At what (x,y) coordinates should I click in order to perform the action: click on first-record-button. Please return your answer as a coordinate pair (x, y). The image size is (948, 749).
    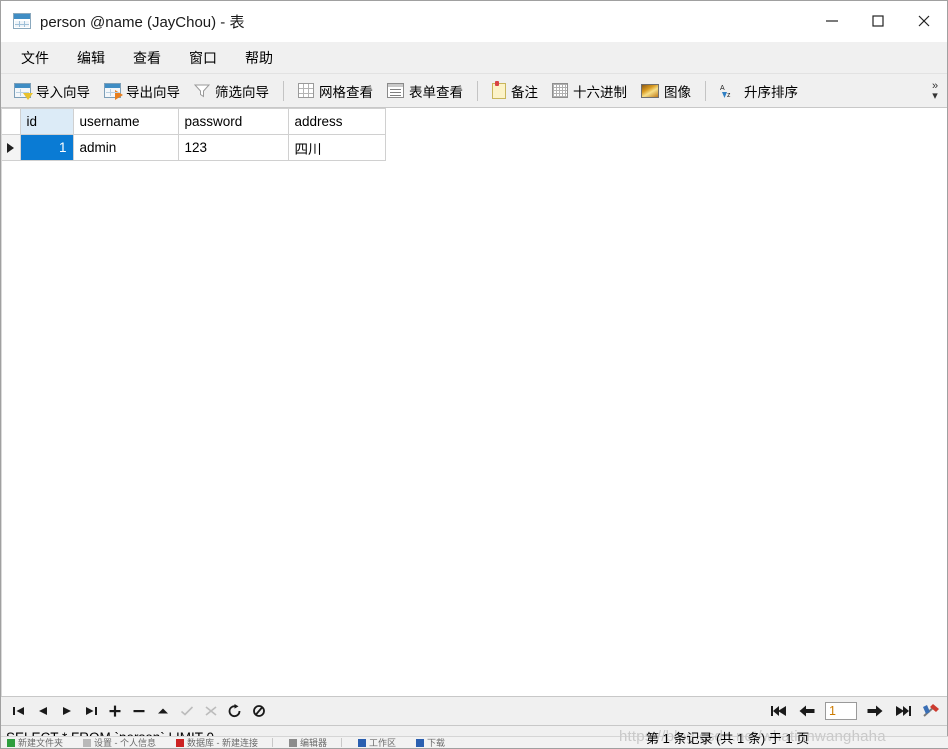
    Looking at the image, I should click on (19, 711).